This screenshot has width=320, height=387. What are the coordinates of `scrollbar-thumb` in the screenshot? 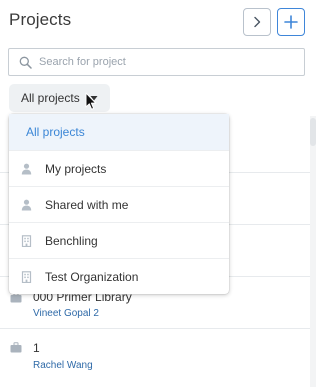 It's located at (313, 132).